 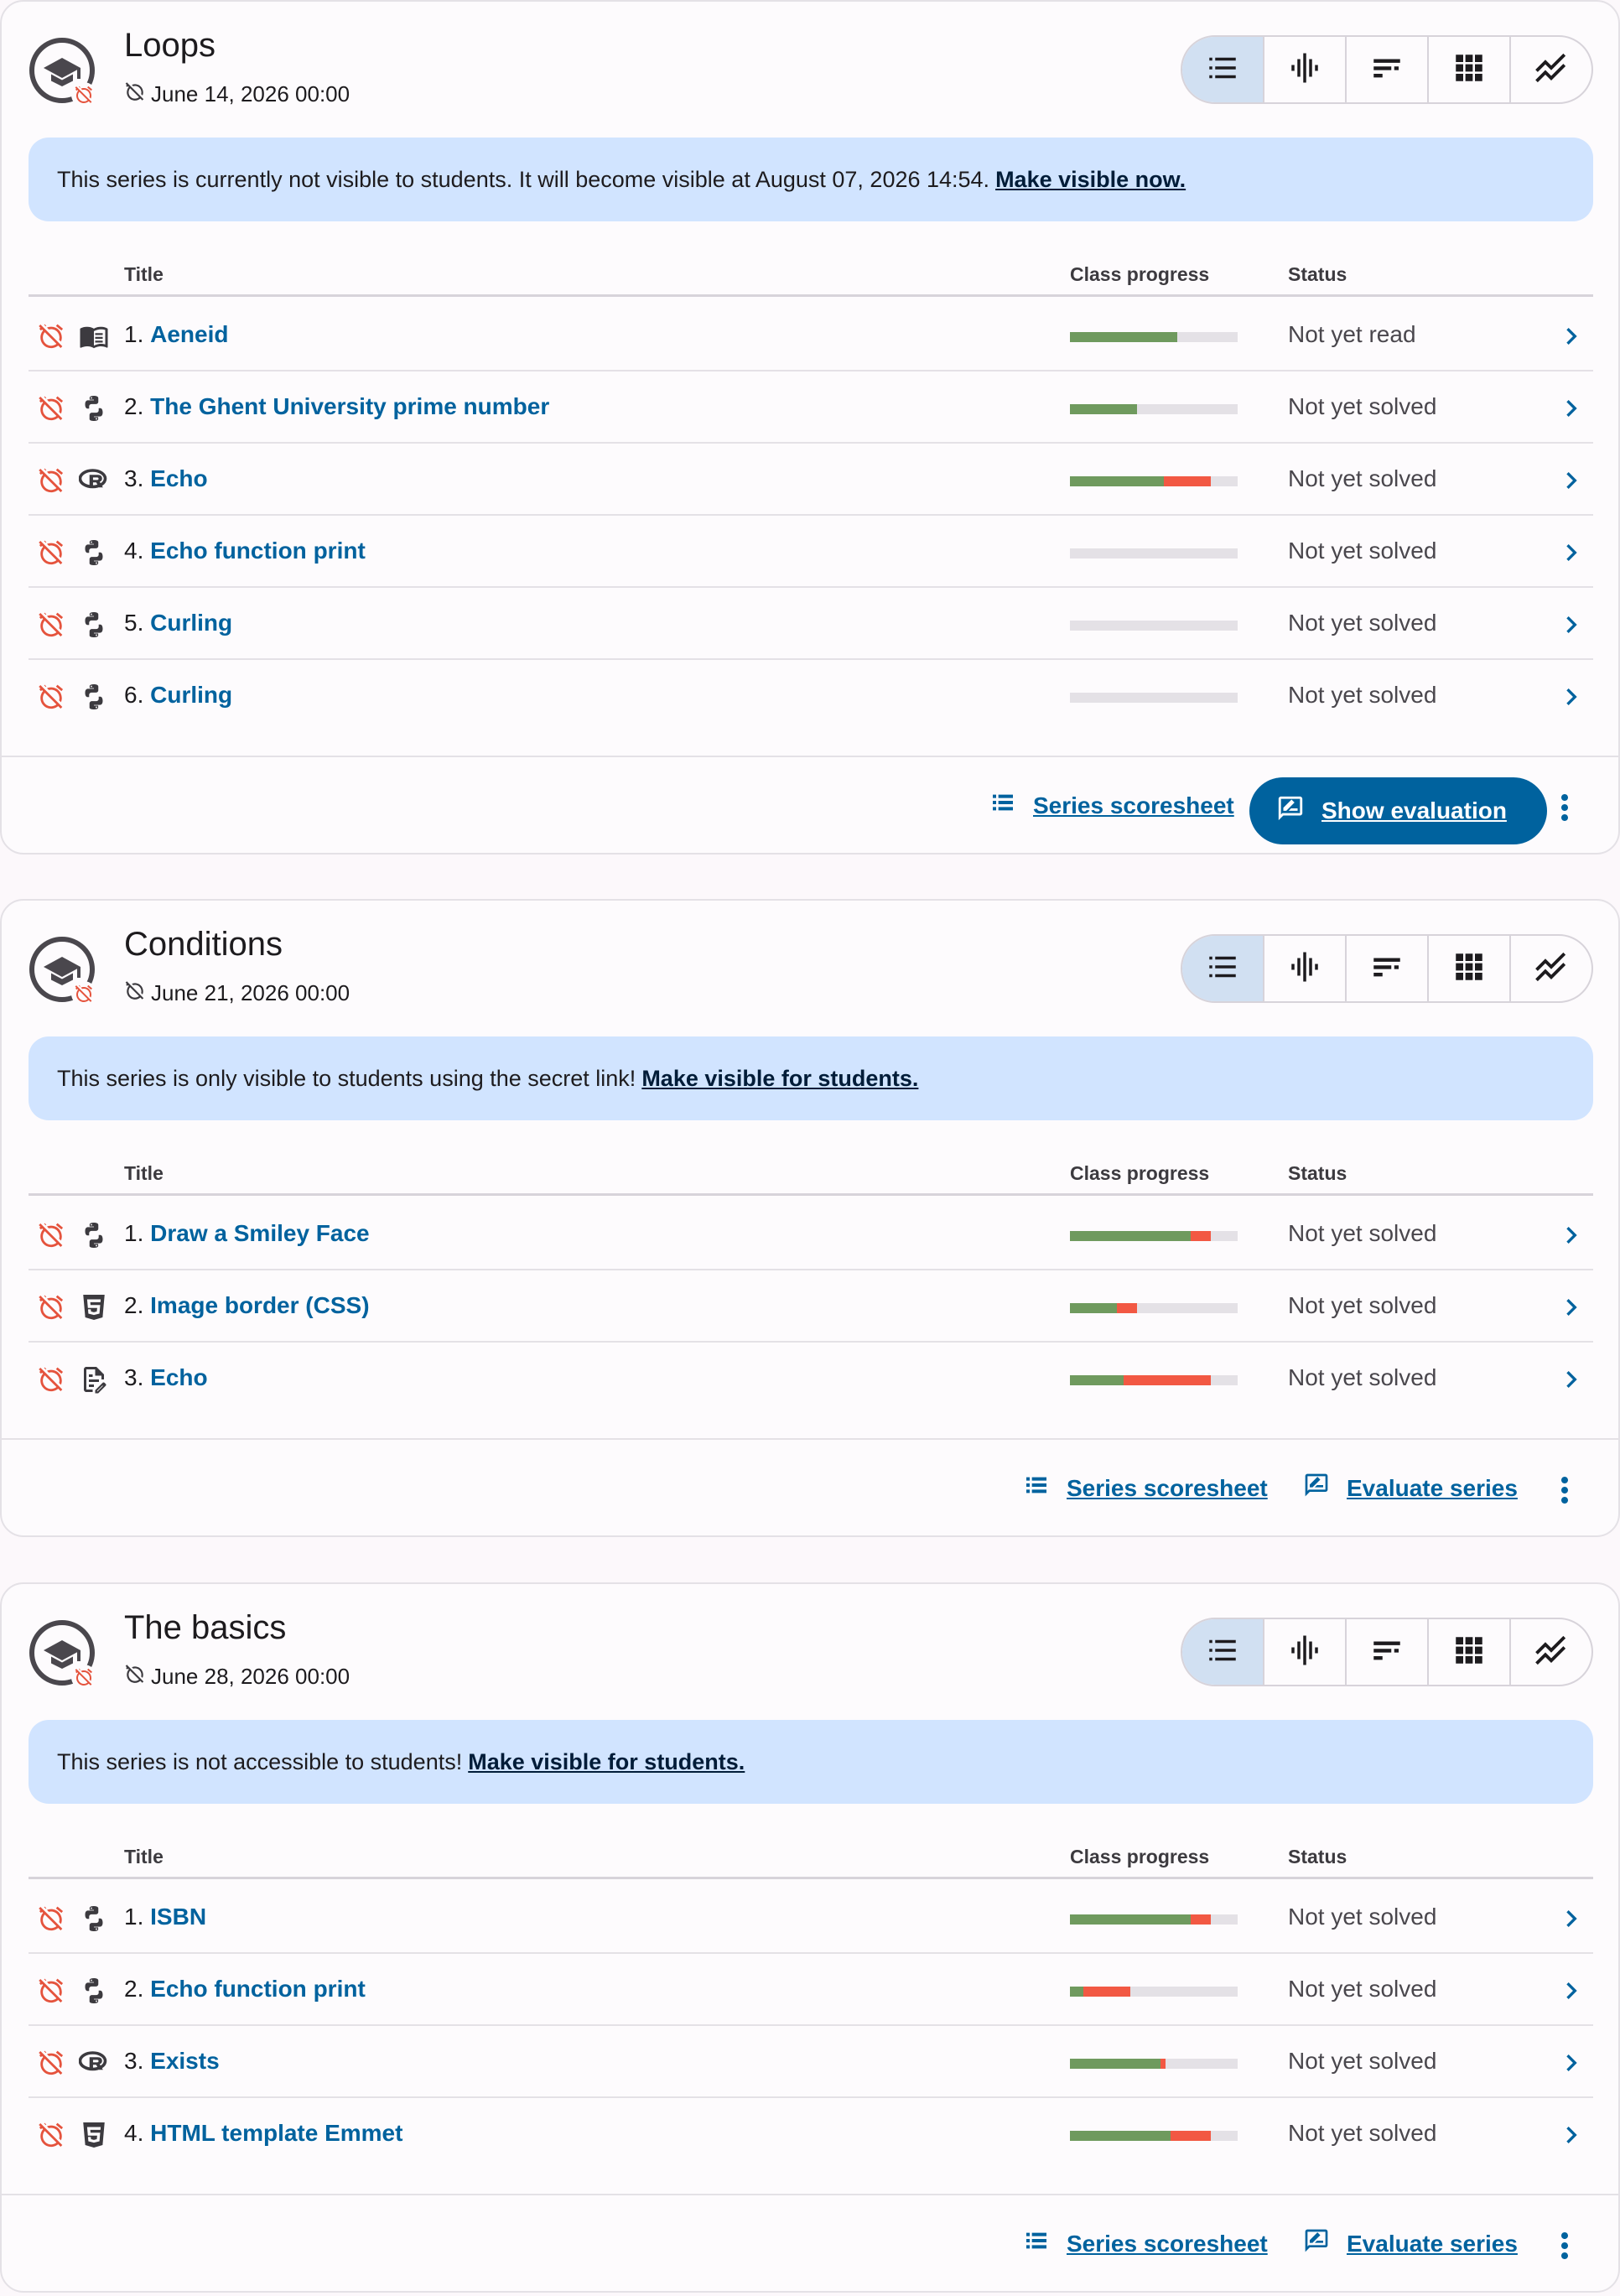 I want to click on series-title: Conditions, so click(x=204, y=945).